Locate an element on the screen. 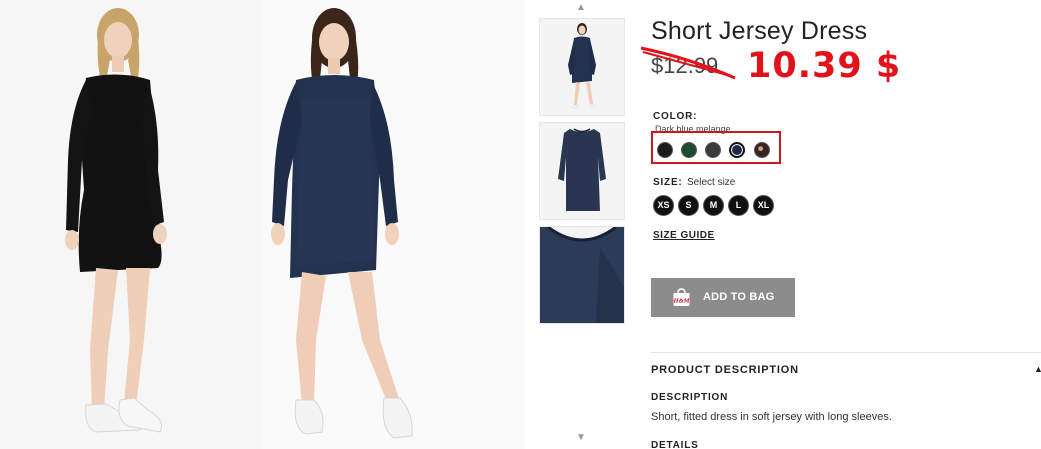 This screenshot has height=449, width=1041. color-swatch-dark-green is located at coordinates (689, 150).